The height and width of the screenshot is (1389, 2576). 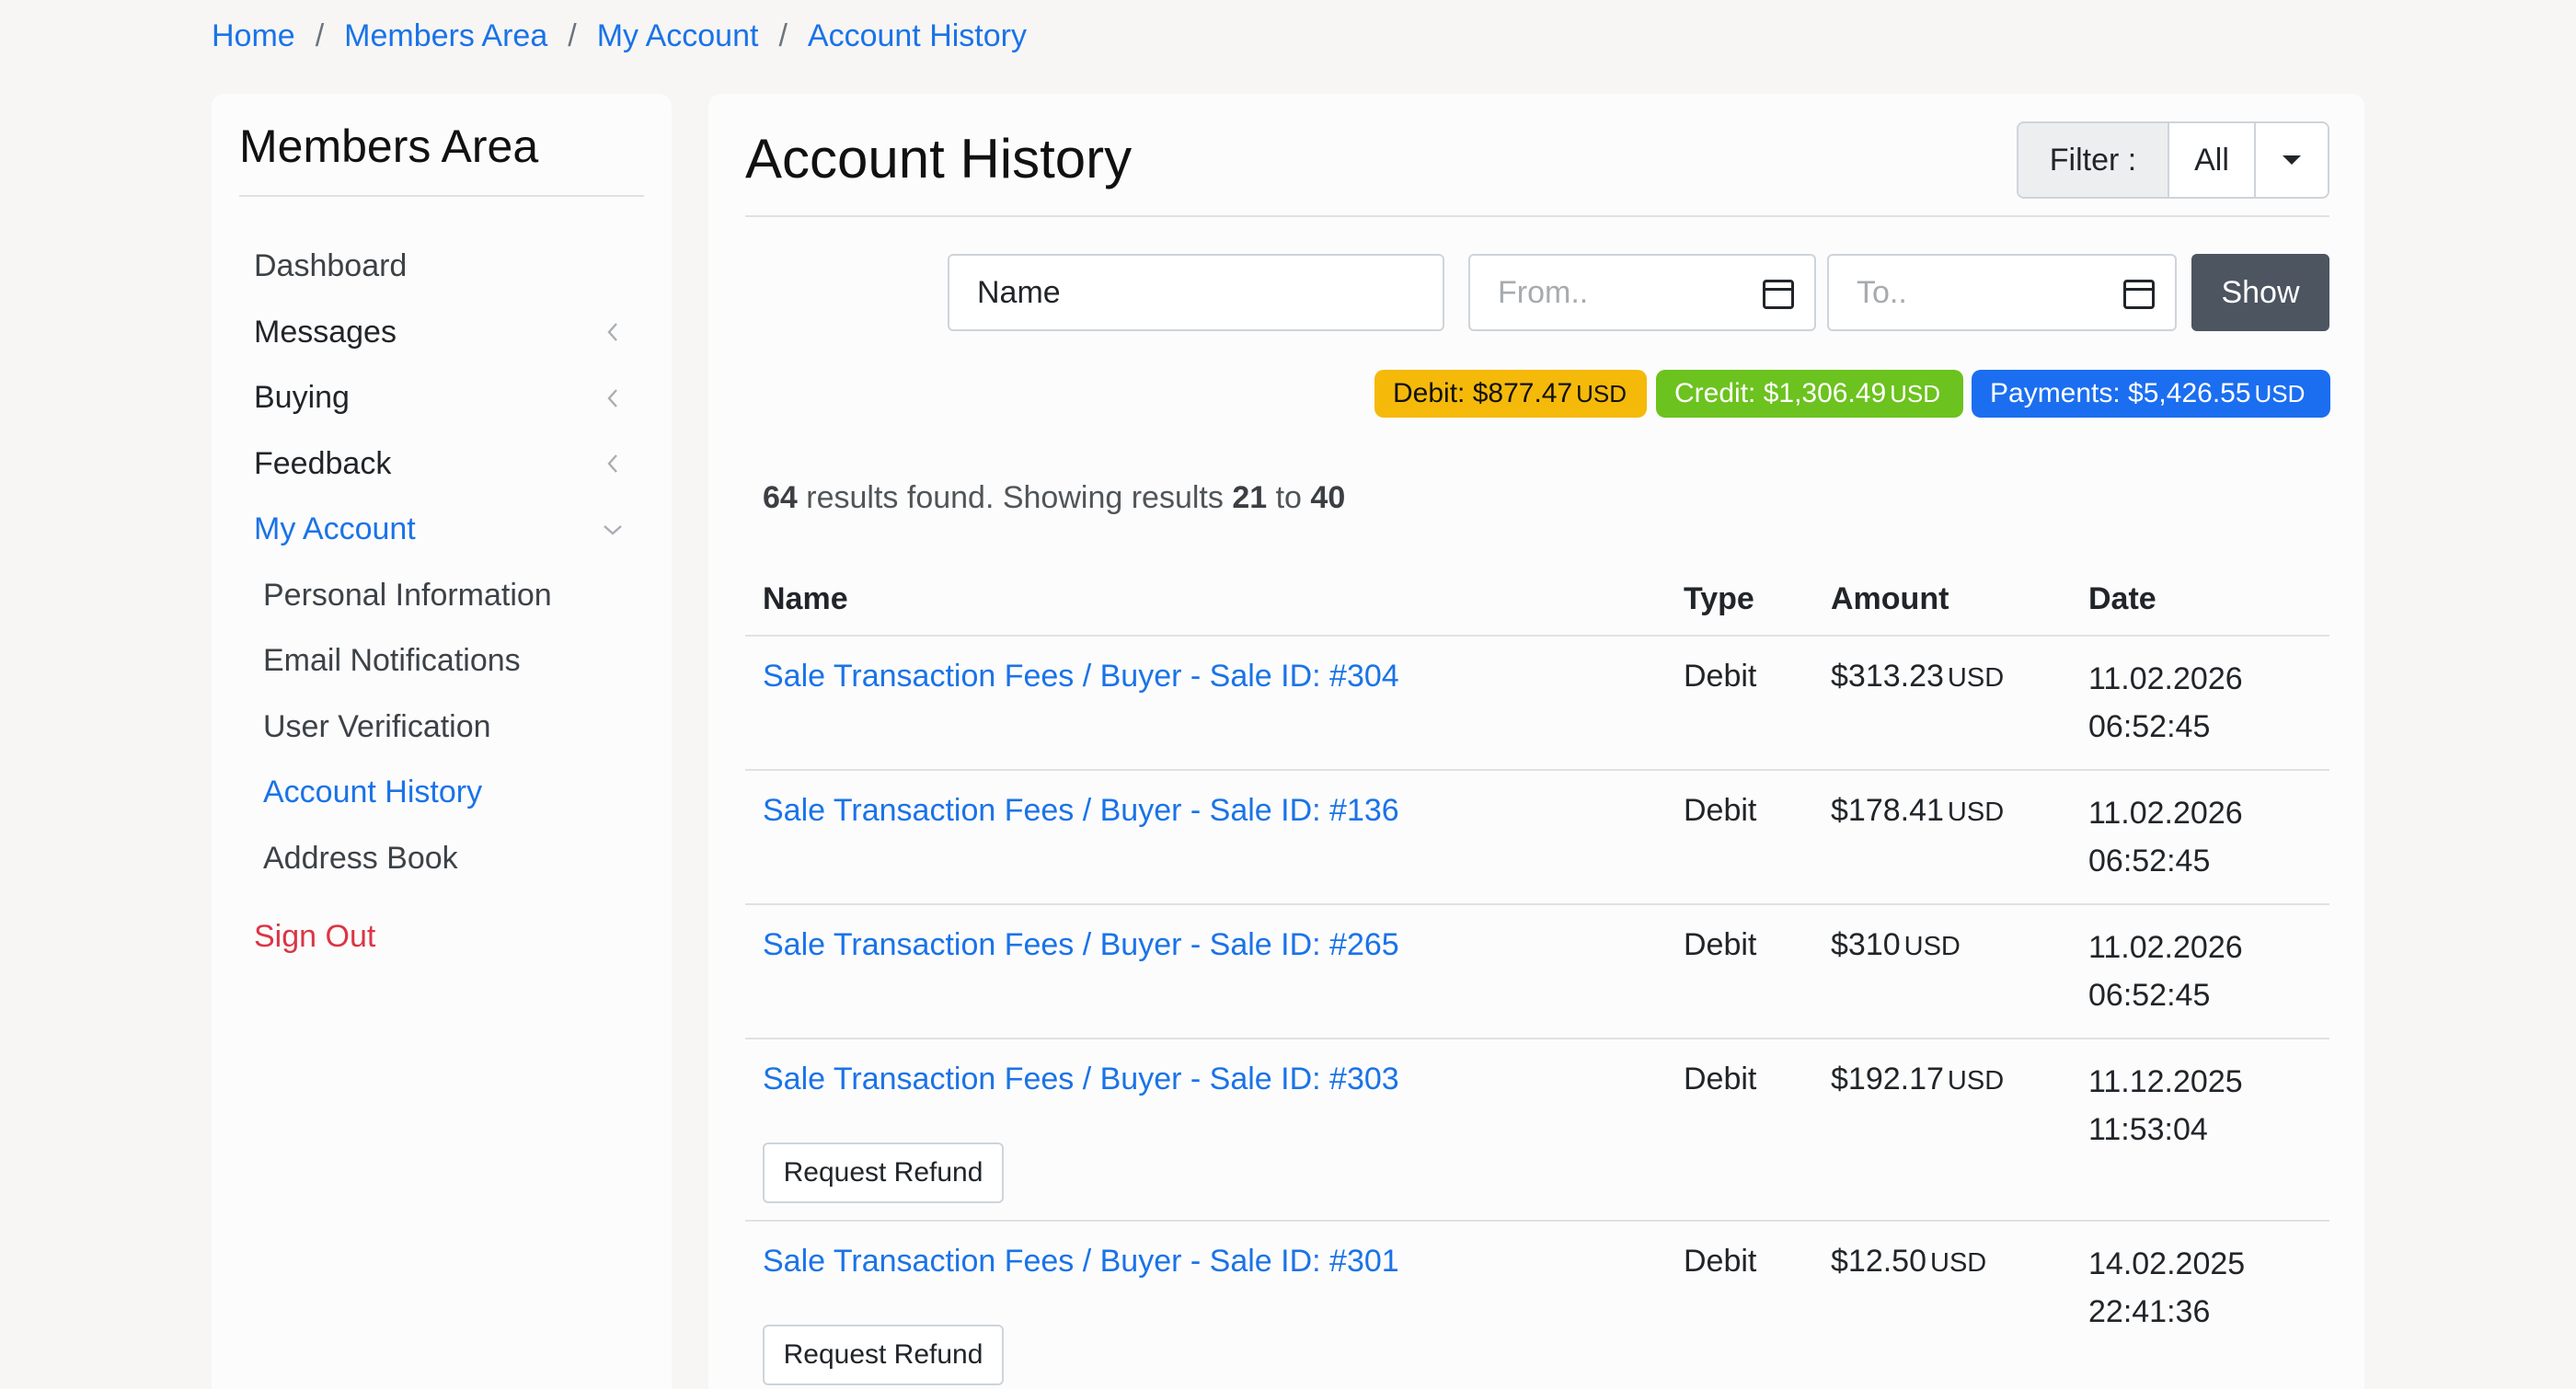 What do you see at coordinates (442, 937) in the screenshot?
I see `sign-out-link: Sign Out` at bounding box center [442, 937].